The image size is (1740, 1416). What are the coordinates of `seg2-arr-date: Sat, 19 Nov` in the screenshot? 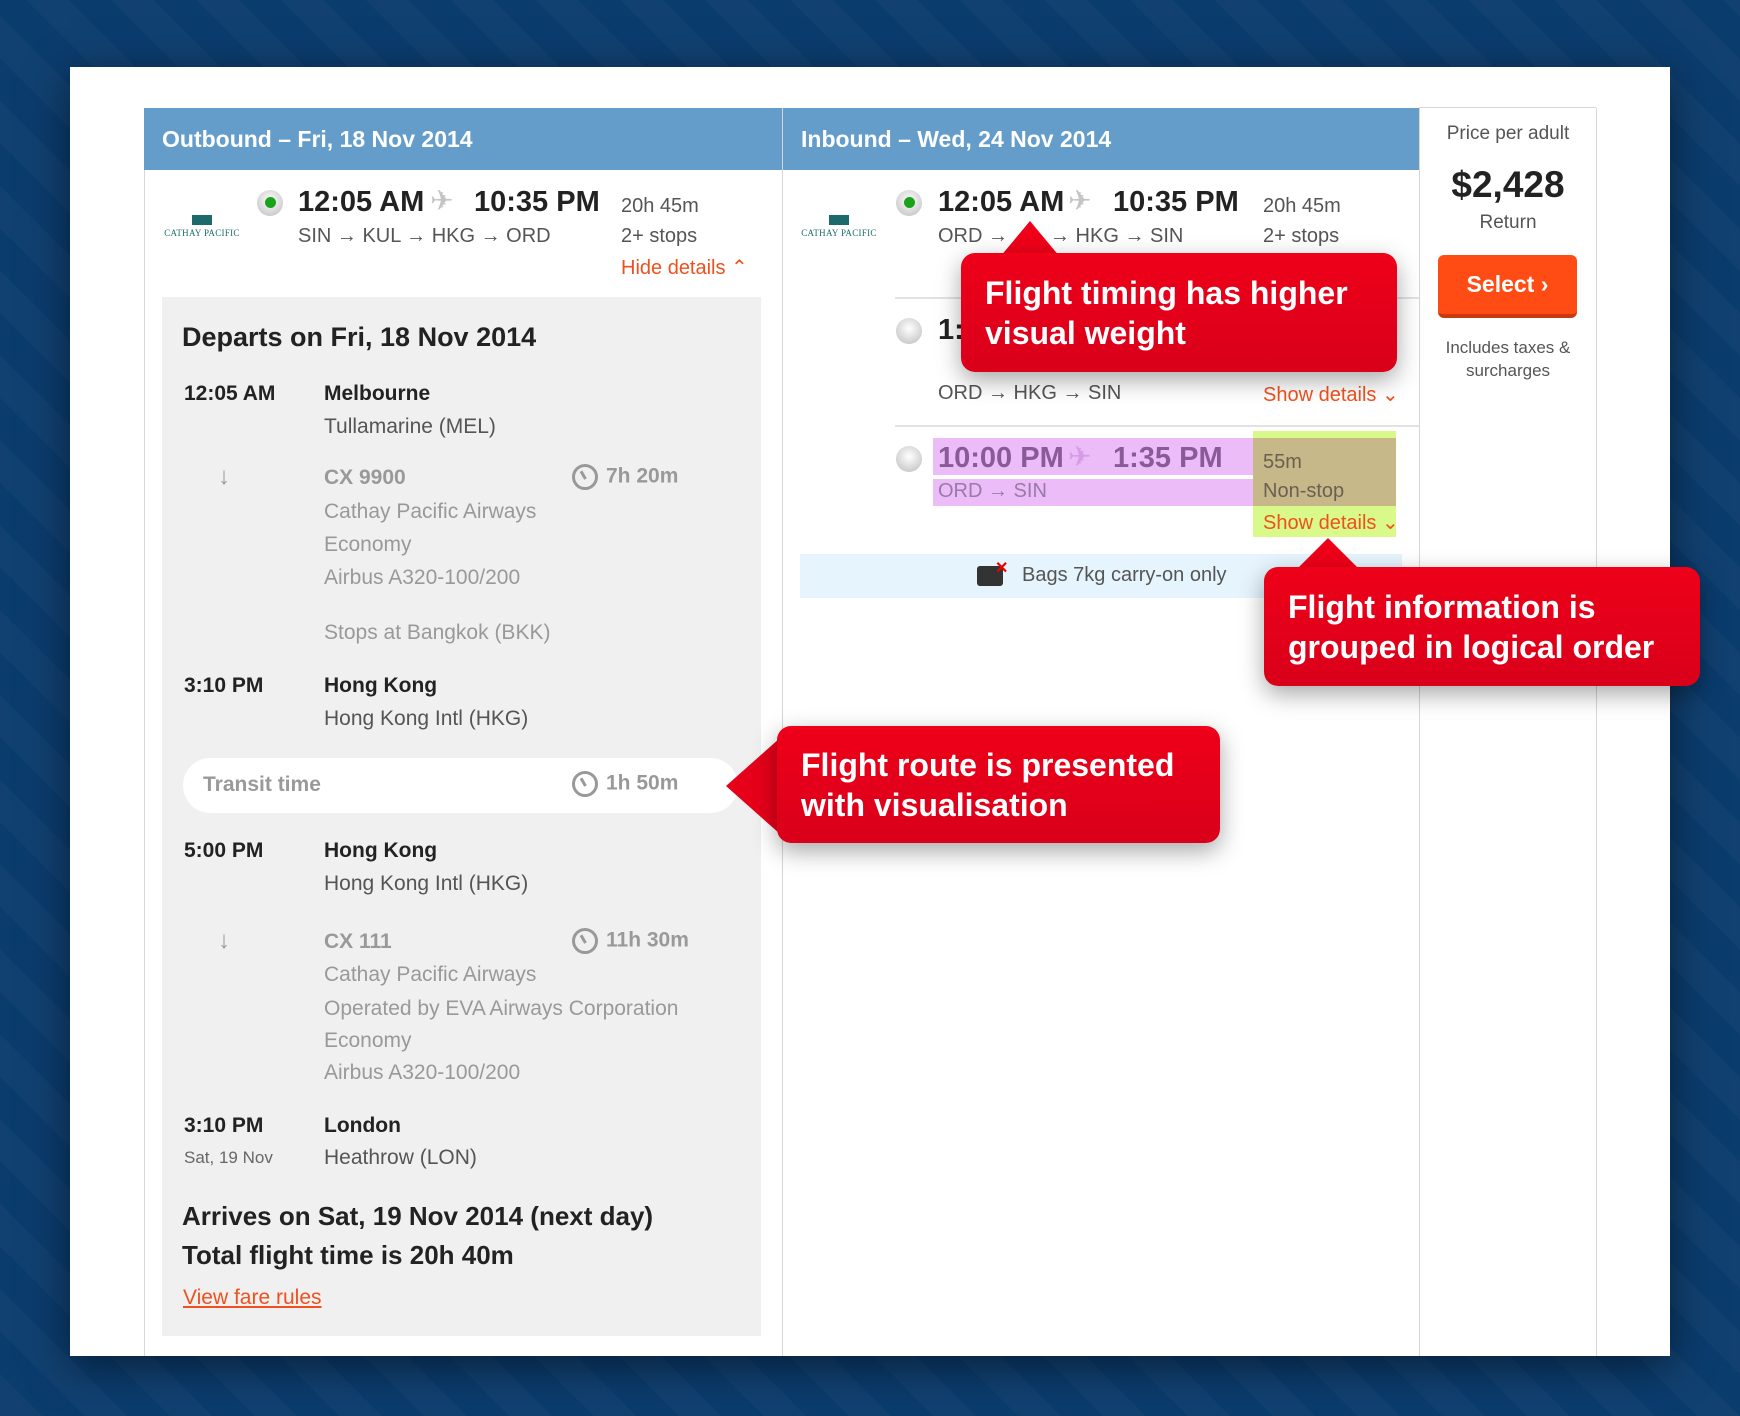 It's located at (228, 1157).